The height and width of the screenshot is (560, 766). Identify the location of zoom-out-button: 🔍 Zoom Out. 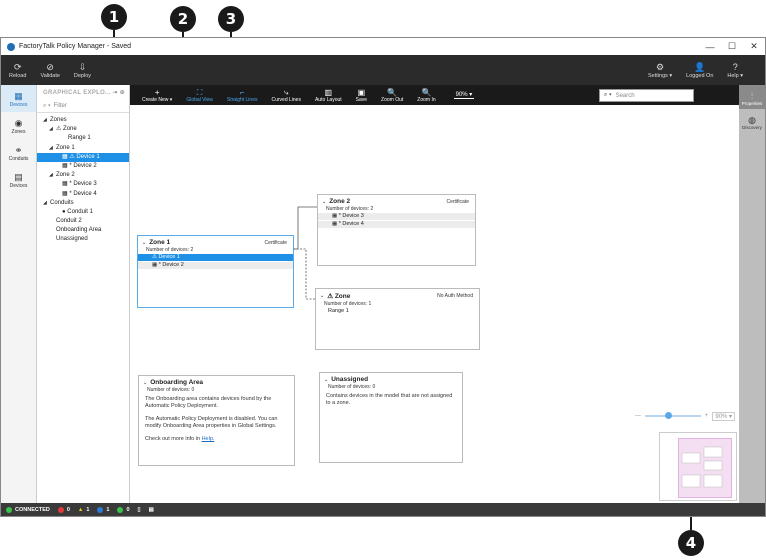
(392, 95).